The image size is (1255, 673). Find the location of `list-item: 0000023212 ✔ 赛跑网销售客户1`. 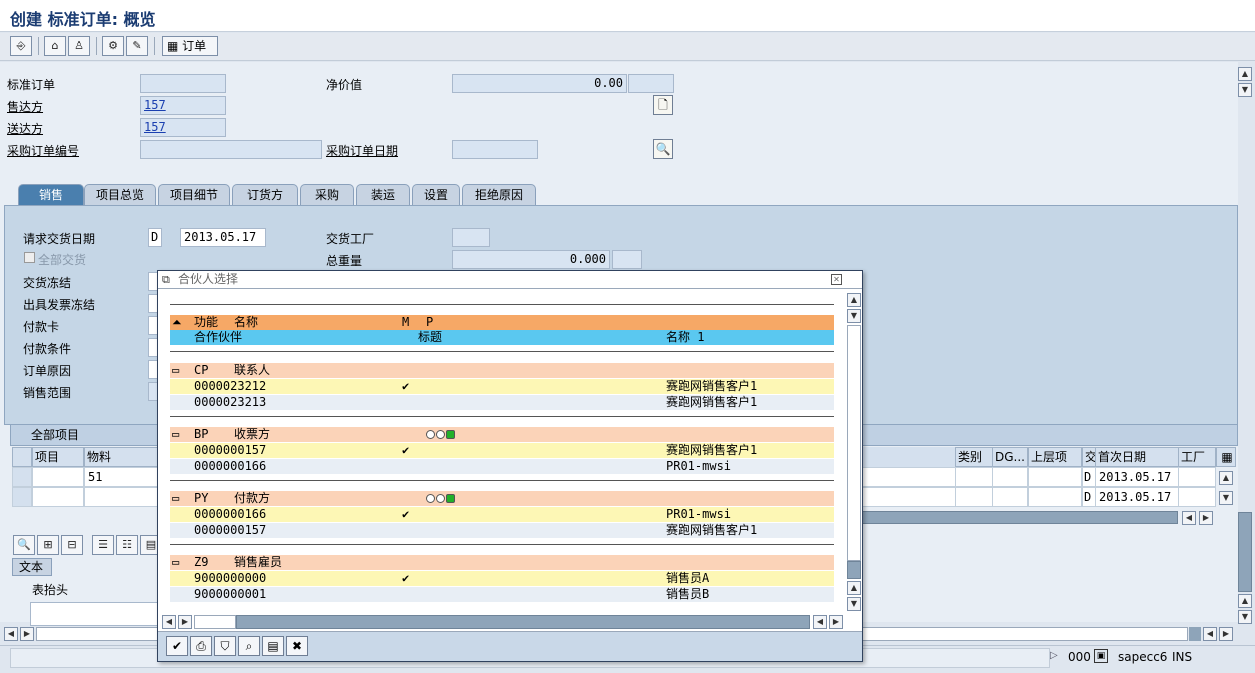

list-item: 0000023212 ✔ 赛跑网销售客户1 is located at coordinates (502, 386).